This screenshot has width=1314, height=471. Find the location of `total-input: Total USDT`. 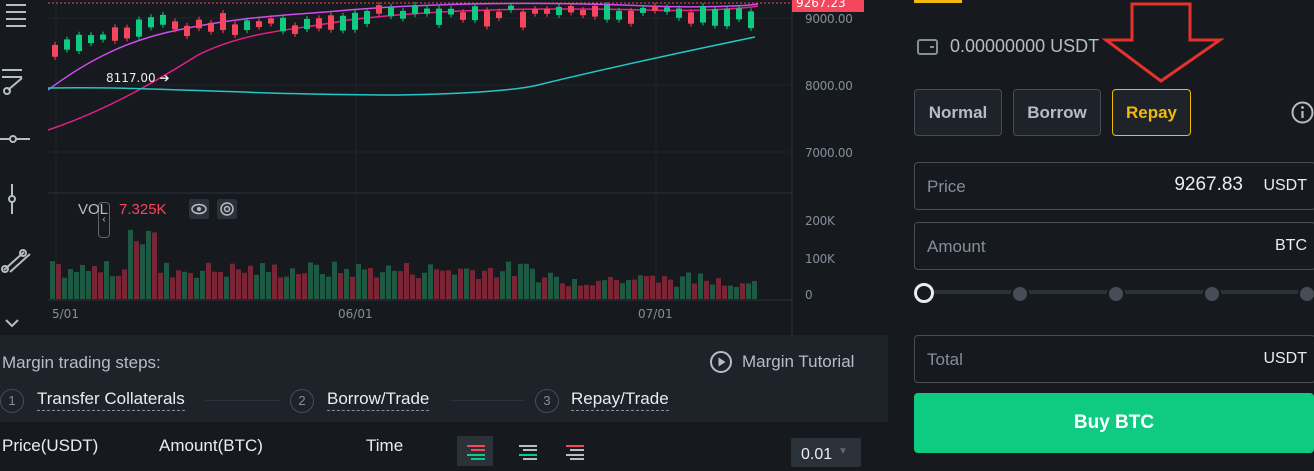

total-input: Total USDT is located at coordinates (1114, 359).